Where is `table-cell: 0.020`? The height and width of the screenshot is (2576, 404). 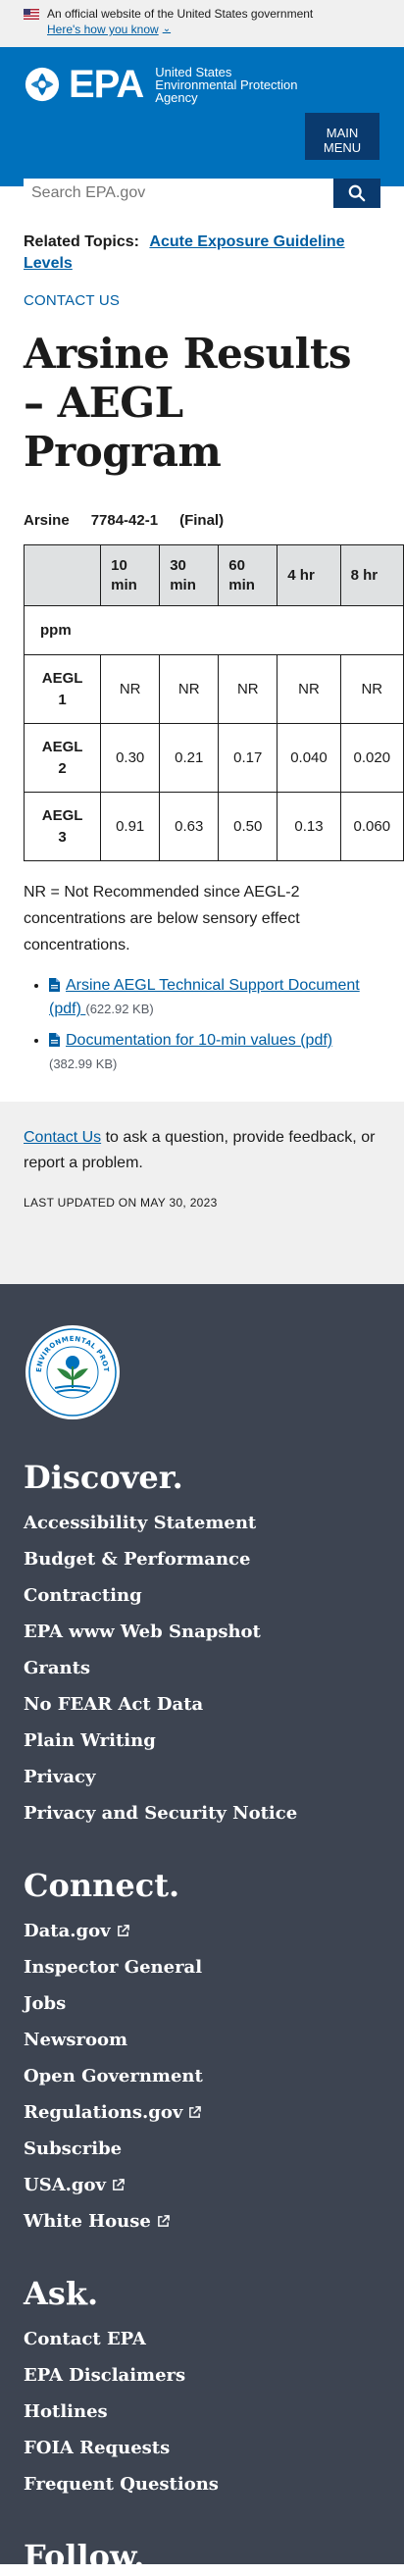
table-cell: 0.020 is located at coordinates (371, 758).